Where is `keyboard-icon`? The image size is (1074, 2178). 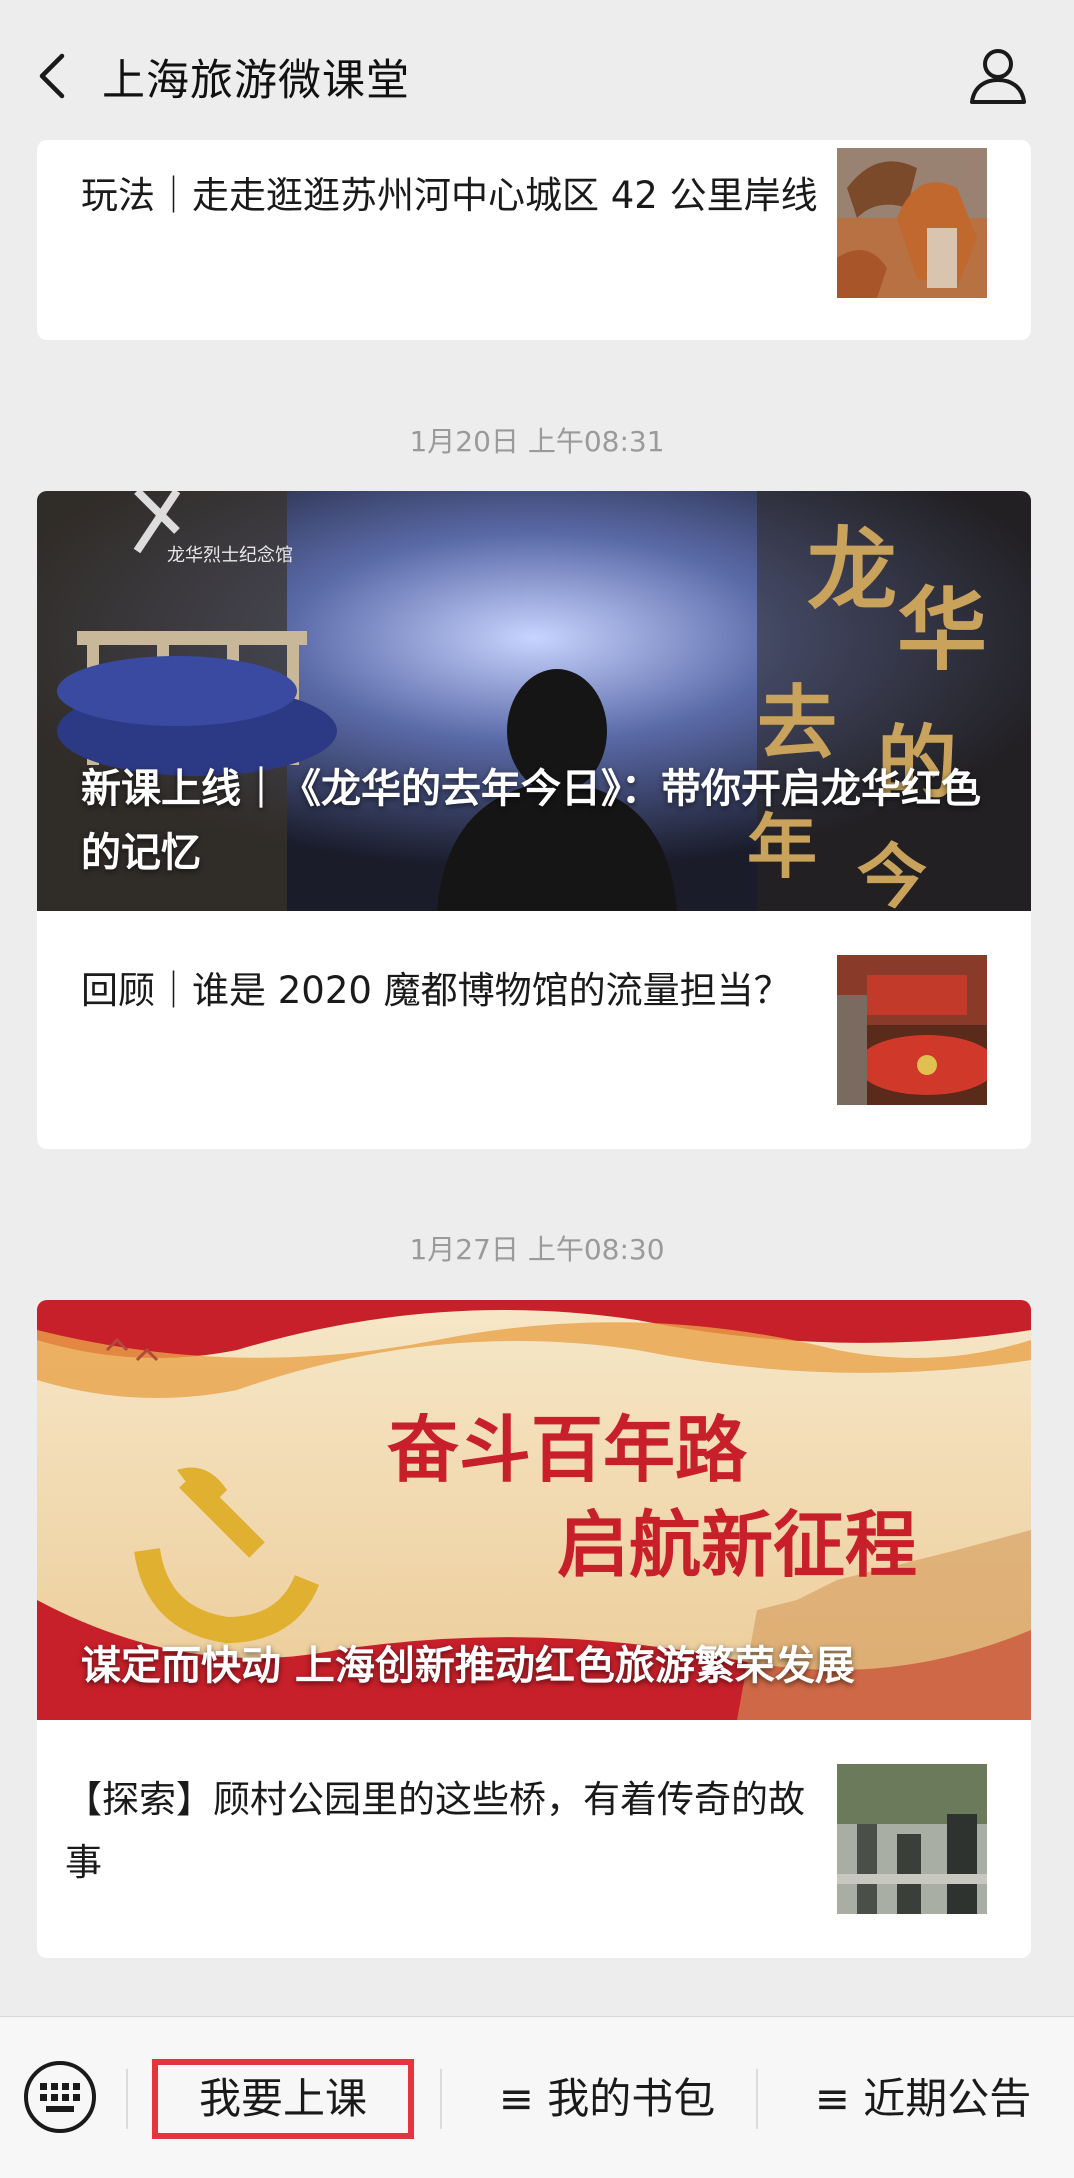 keyboard-icon is located at coordinates (60, 2097).